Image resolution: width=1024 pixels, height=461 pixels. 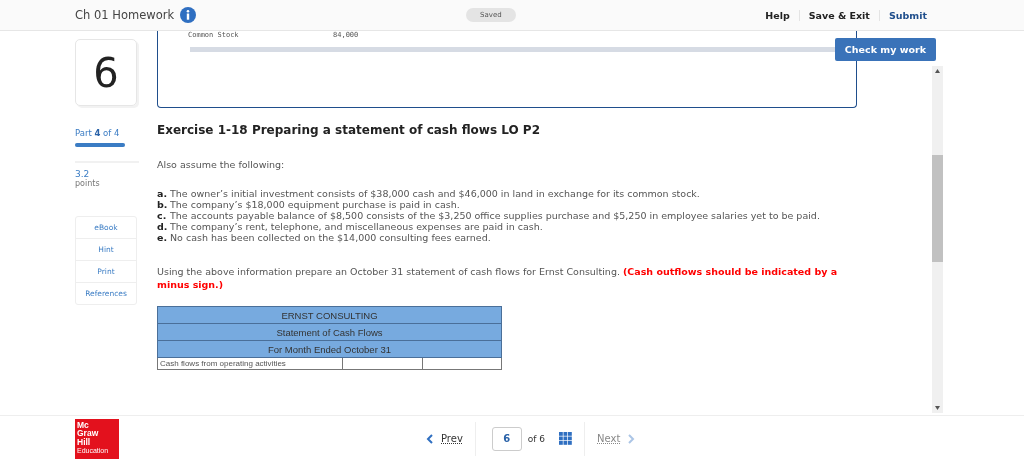 I want to click on table-heading: ERNST CONSULTING, so click(x=329, y=315).